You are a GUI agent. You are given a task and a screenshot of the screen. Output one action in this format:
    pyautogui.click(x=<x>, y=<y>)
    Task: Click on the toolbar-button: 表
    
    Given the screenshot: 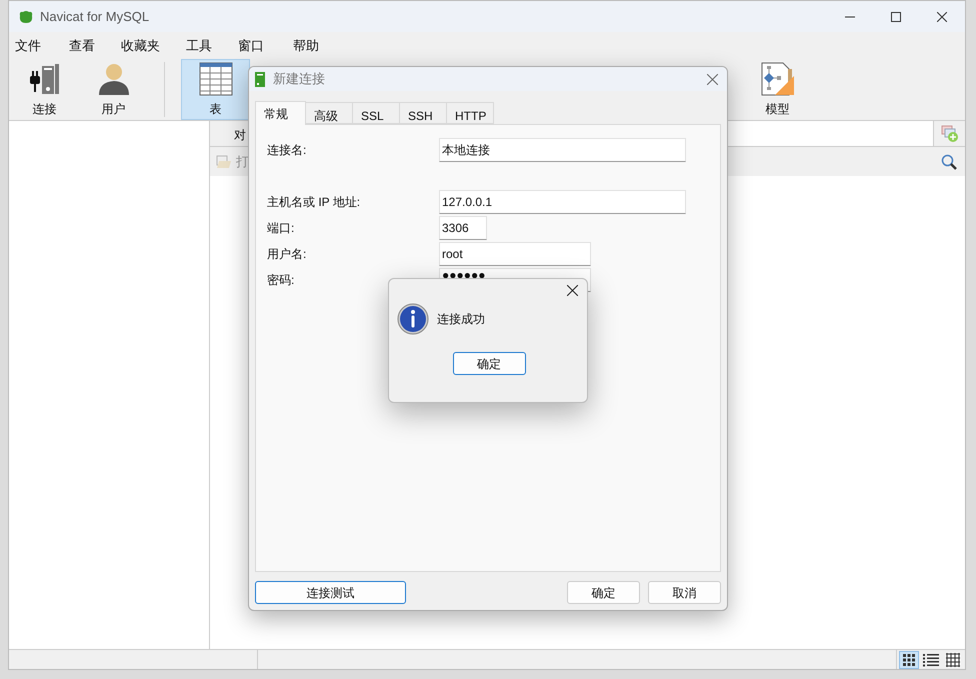 What is the action you would take?
    pyautogui.click(x=215, y=89)
    